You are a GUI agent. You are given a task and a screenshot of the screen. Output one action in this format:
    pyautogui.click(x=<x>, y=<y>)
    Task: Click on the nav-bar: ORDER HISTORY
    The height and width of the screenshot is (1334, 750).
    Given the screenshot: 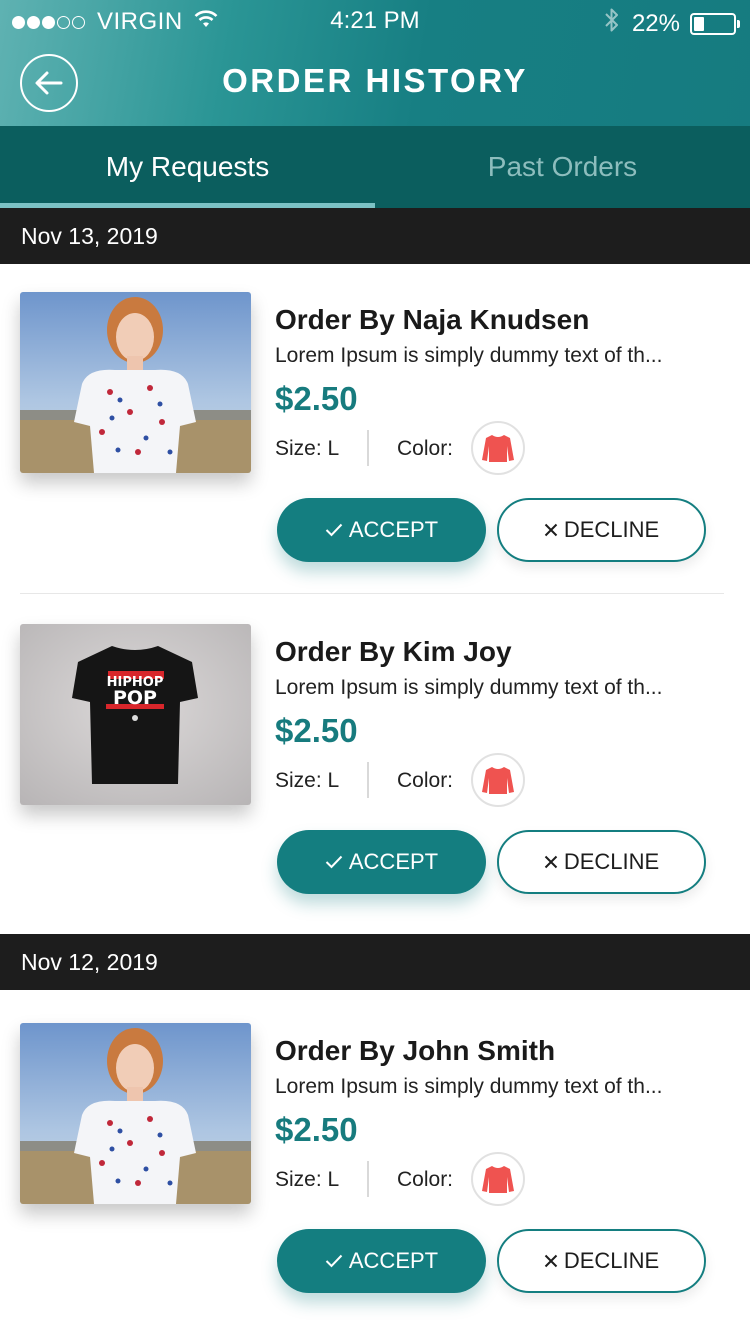 What is the action you would take?
    pyautogui.click(x=375, y=83)
    